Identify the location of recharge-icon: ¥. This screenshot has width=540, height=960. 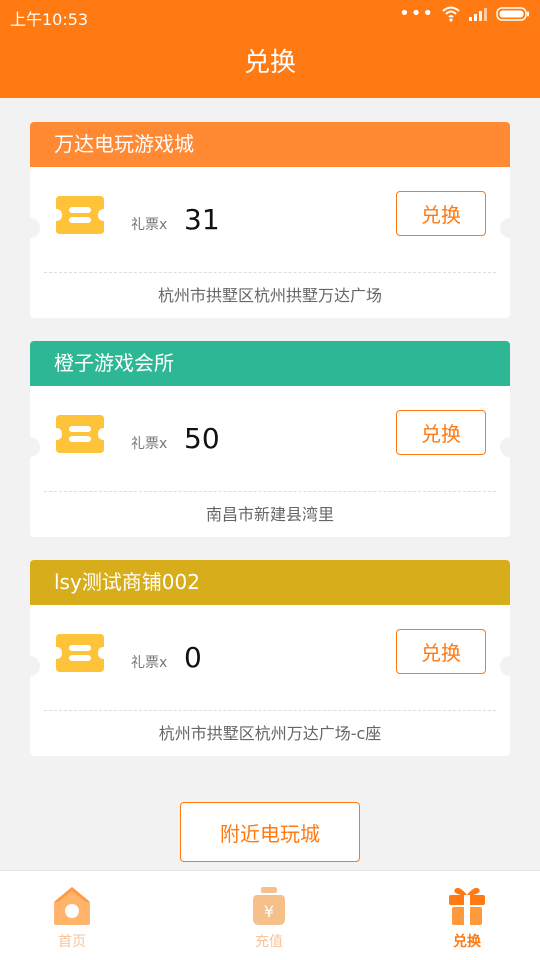
(269, 906).